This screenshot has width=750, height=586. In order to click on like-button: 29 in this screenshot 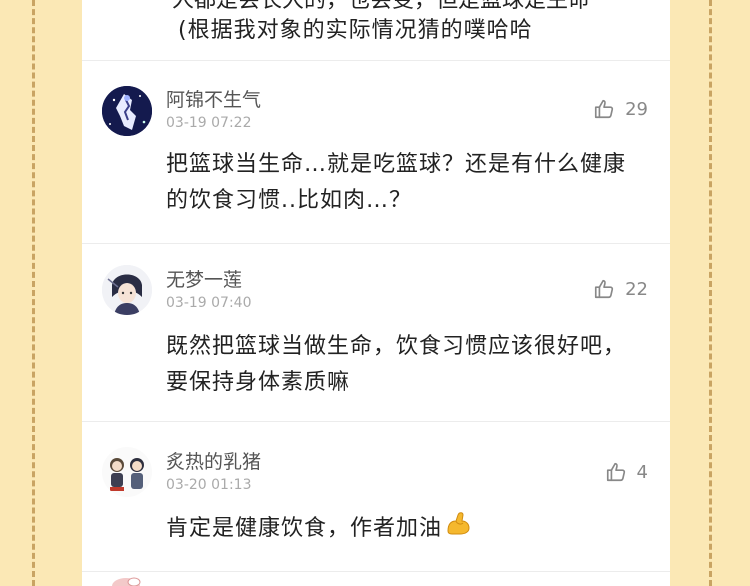, I will do `click(620, 109)`.